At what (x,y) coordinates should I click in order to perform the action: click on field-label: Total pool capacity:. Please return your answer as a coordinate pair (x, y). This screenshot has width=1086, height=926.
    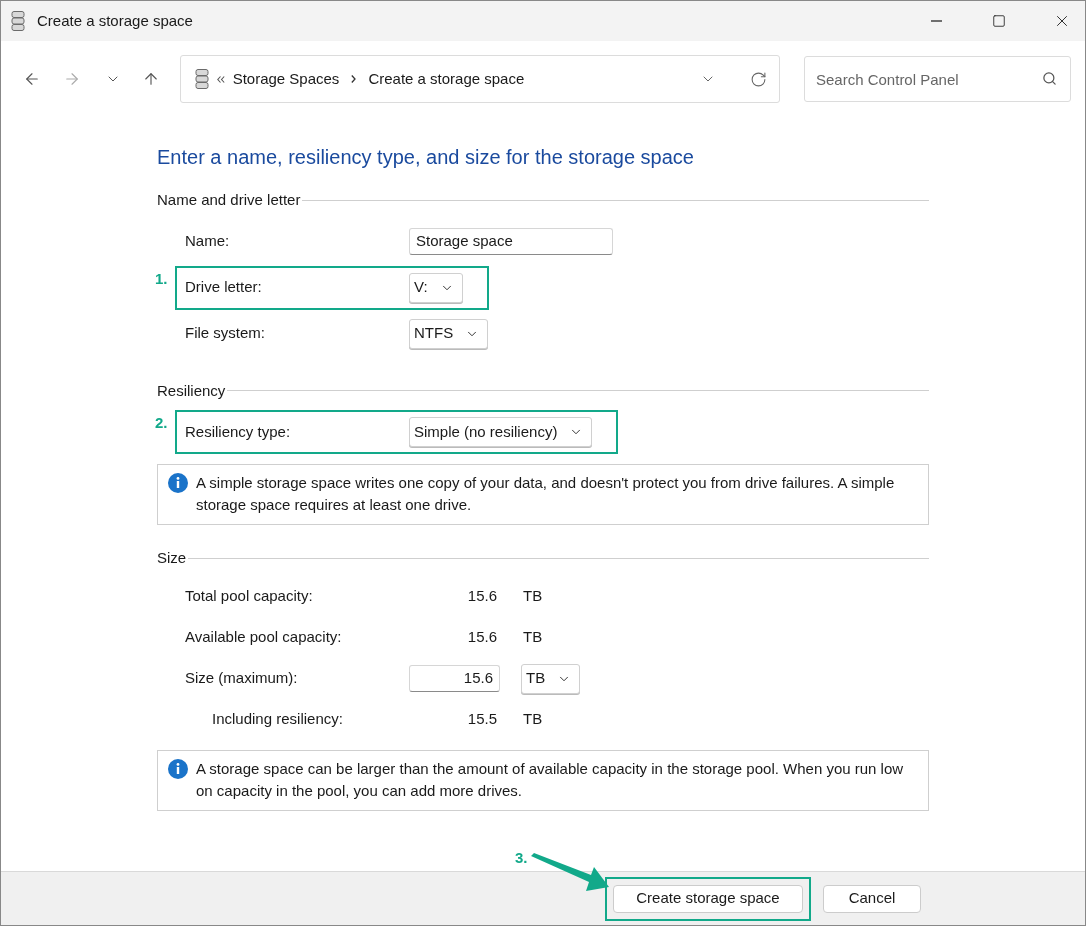
    Looking at the image, I should click on (249, 596).